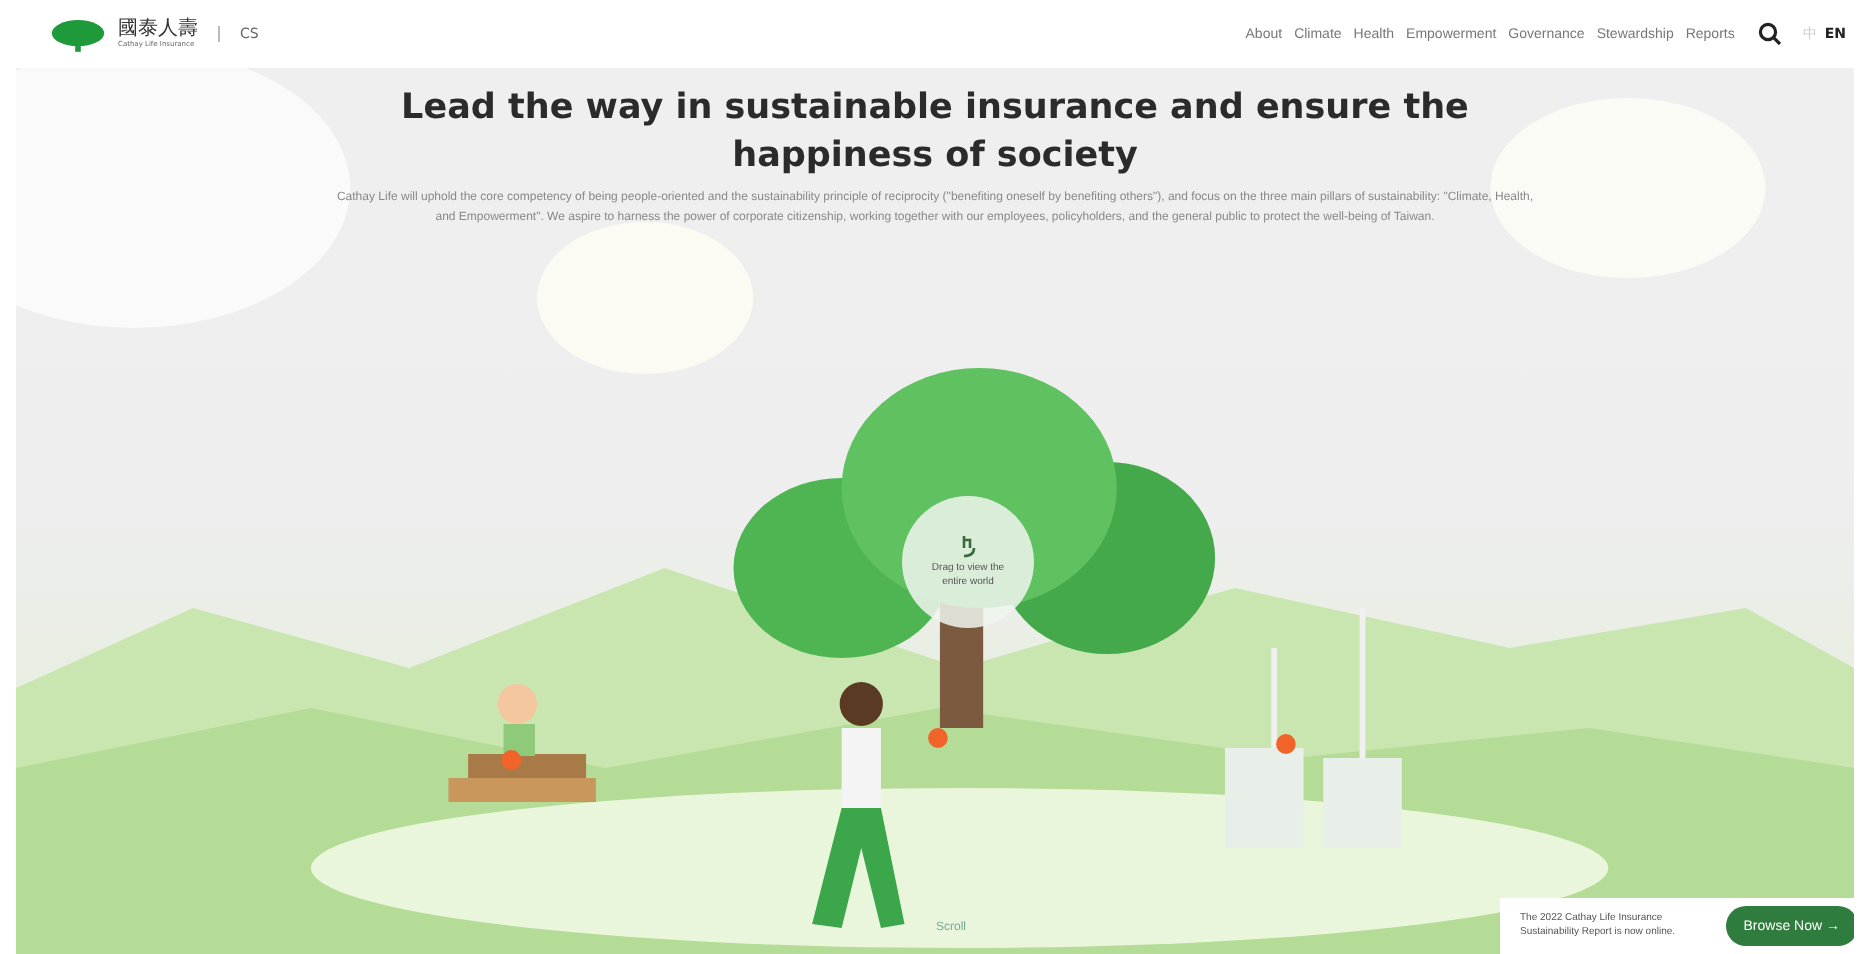 This screenshot has height=954, width=1870. I want to click on search-icon, so click(1770, 34).